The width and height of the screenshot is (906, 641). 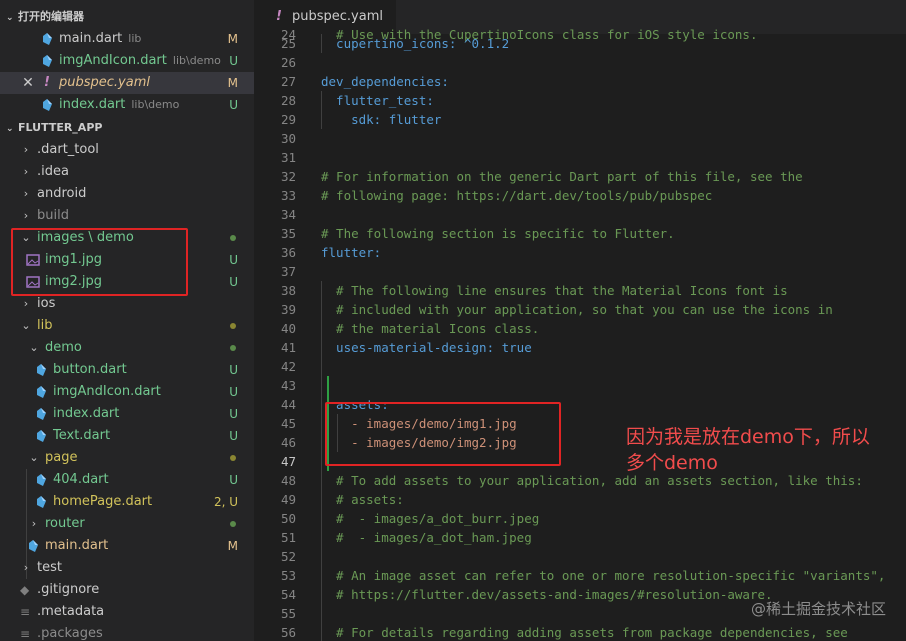 What do you see at coordinates (288, 176) in the screenshot?
I see `line-number: 32` at bounding box center [288, 176].